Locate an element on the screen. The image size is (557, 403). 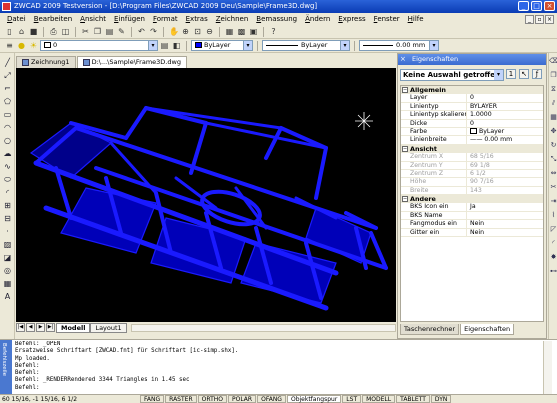
zoom-window-icon: ⊡ is located at coordinates (197, 31).